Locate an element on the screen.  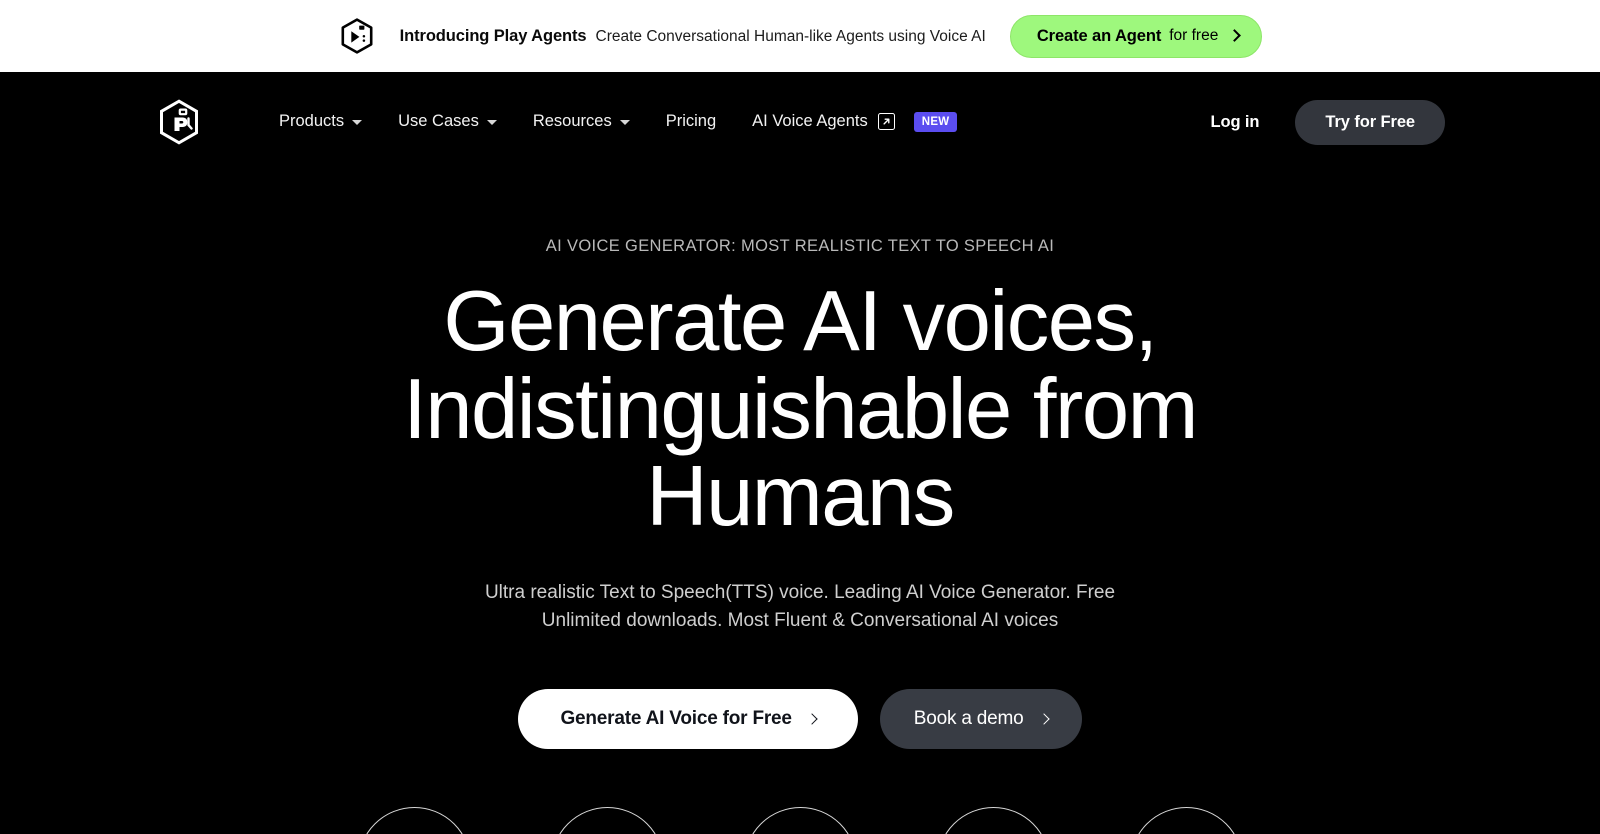
book-a-demo-button: Book a demo is located at coordinates (980, 719).